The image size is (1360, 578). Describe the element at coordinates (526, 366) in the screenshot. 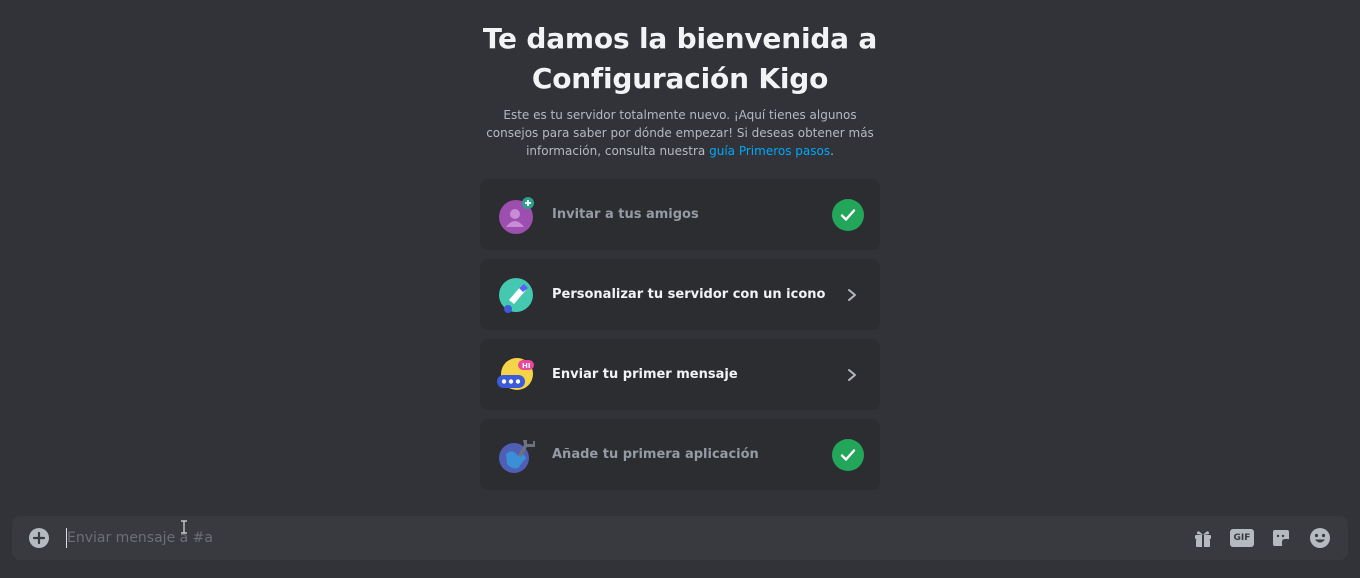

I see `svg-text: HI` at that location.